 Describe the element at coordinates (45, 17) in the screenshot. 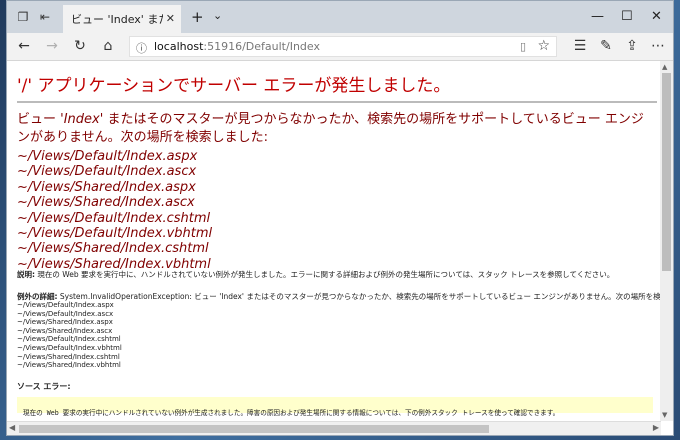

I see `set-aside-tabs-icon: ⇤` at that location.